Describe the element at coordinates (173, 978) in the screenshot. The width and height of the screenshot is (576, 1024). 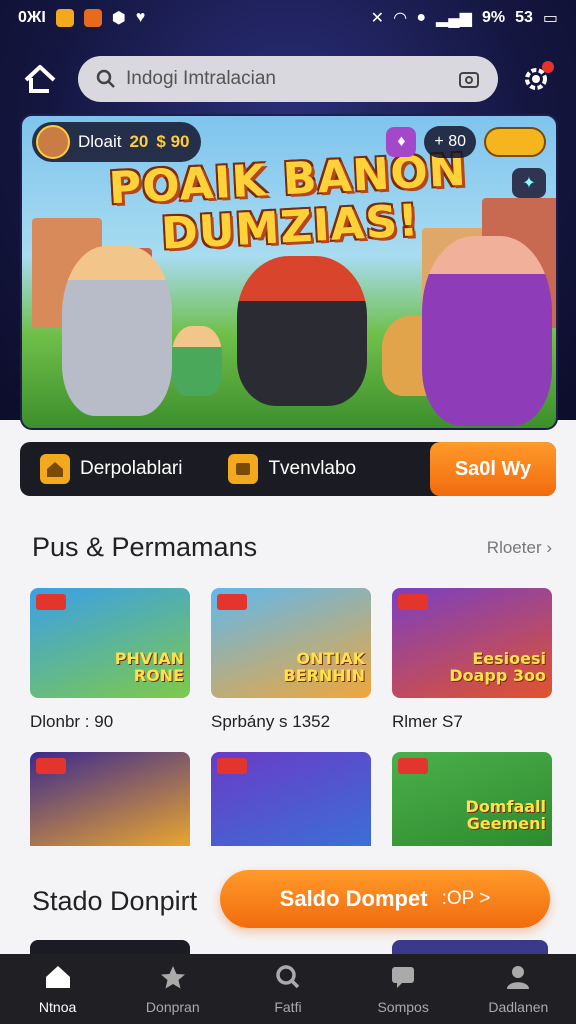
I see `star-icon` at that location.